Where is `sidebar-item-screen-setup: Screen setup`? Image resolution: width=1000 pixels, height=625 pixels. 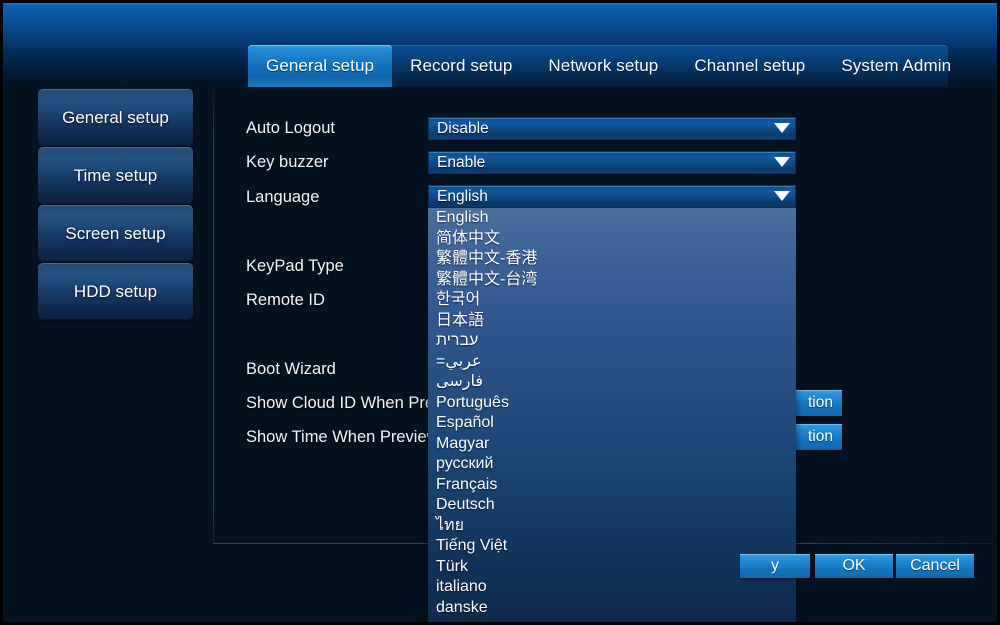
sidebar-item-screen-setup: Screen setup is located at coordinates (115, 233).